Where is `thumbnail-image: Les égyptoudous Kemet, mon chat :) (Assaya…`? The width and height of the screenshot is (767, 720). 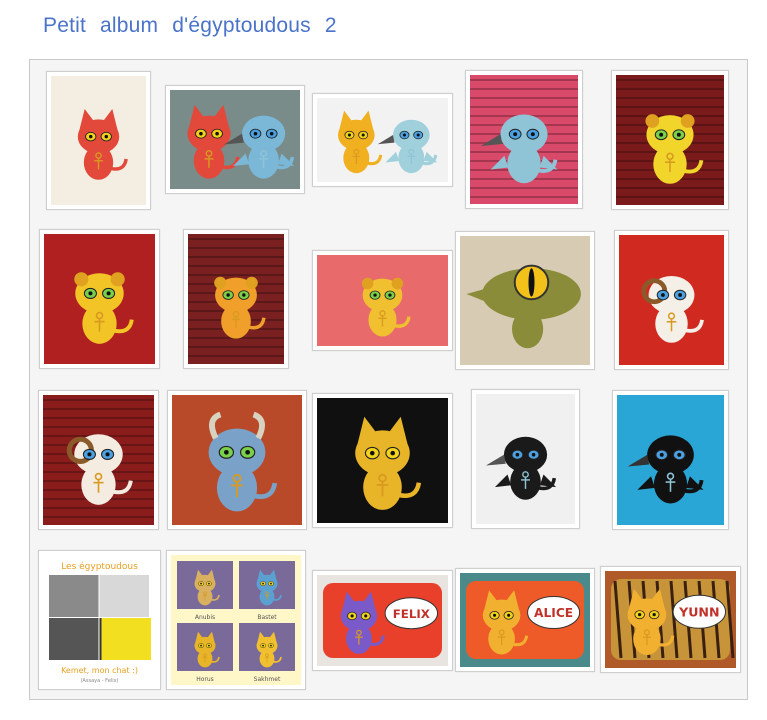
thumbnail-image: Les égyptoudous Kemet, mon chat :) (Assaya… is located at coordinates (99, 620).